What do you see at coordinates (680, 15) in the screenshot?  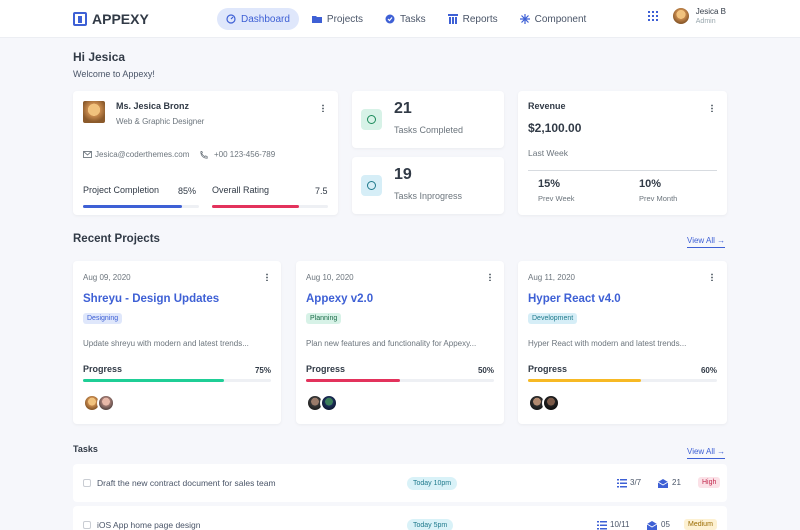 I see `user-avatar` at bounding box center [680, 15].